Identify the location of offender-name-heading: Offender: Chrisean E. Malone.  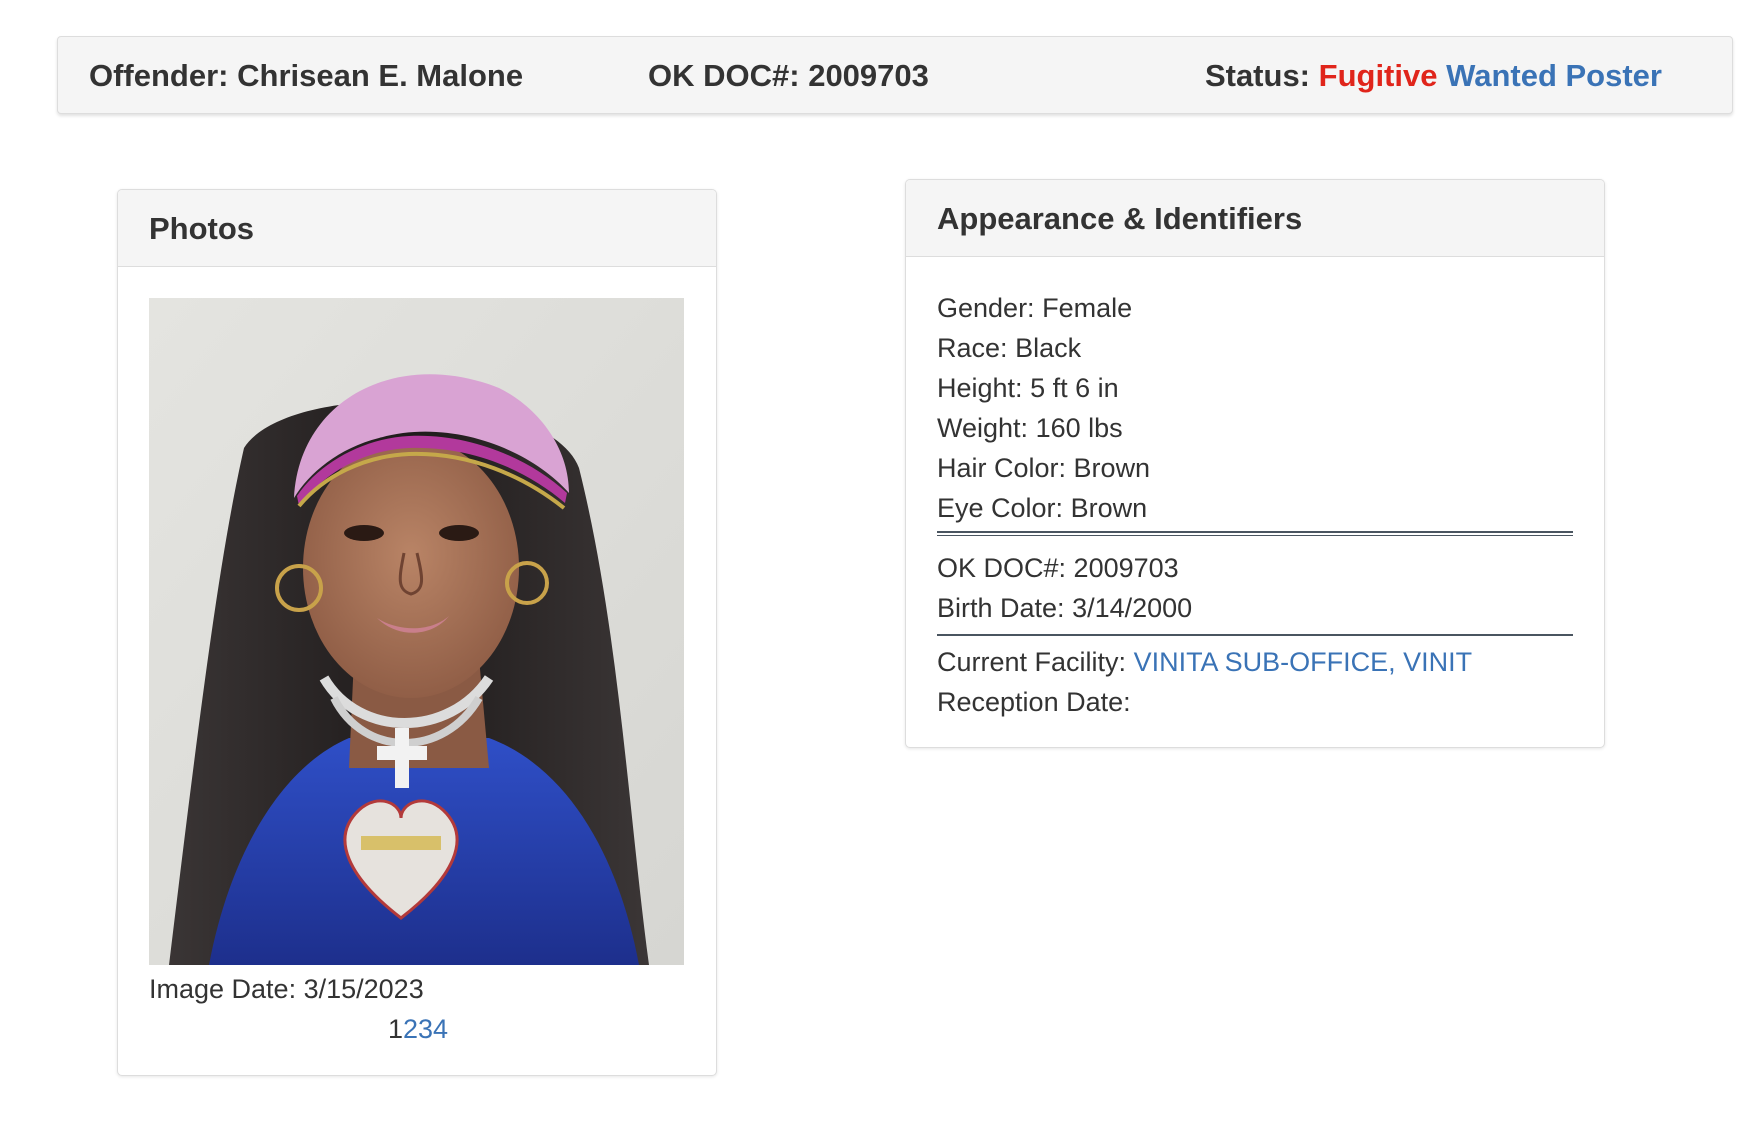
(306, 76).